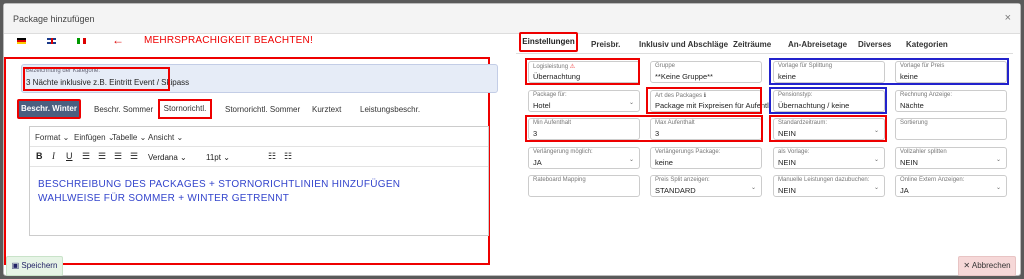  Describe the element at coordinates (582, 71) in the screenshot. I see `highlight-logisleistung` at that location.